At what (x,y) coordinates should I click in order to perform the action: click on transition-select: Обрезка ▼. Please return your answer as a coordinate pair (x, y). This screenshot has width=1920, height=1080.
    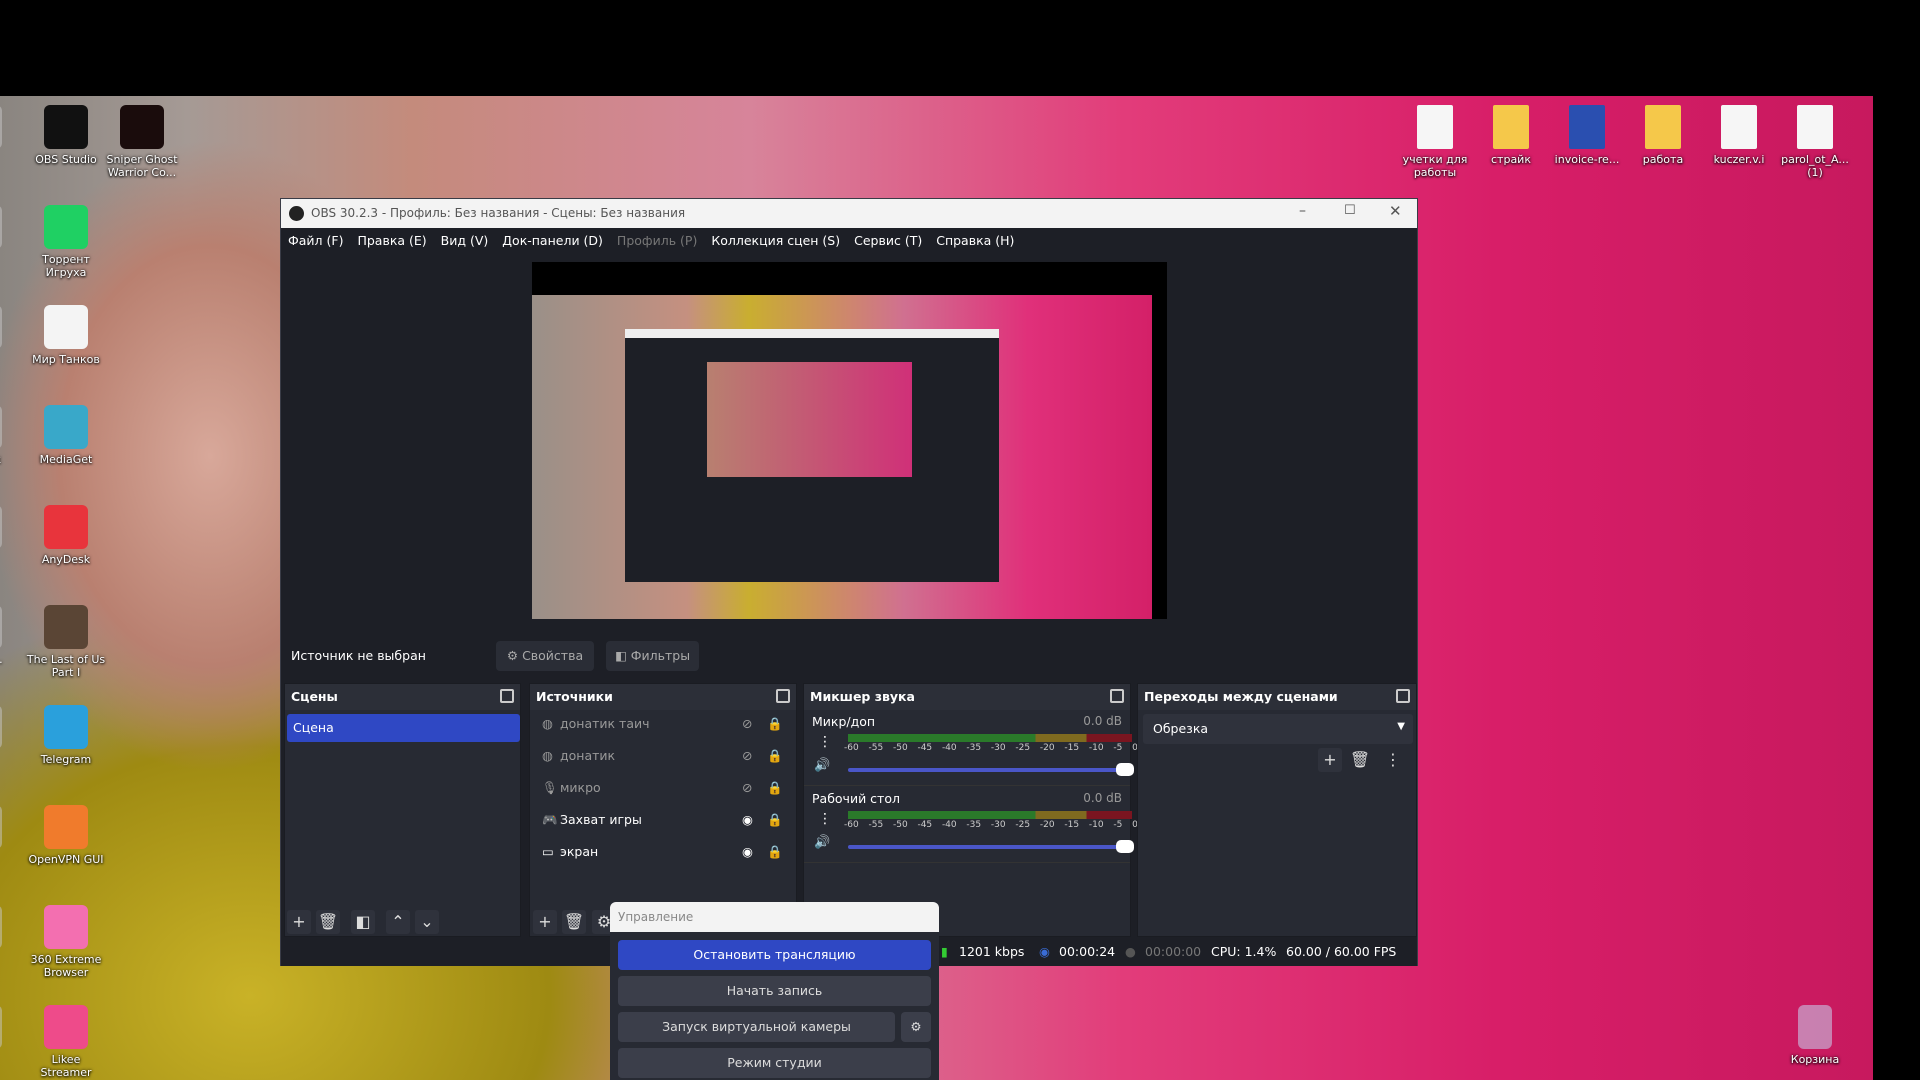
    Looking at the image, I should click on (1278, 729).